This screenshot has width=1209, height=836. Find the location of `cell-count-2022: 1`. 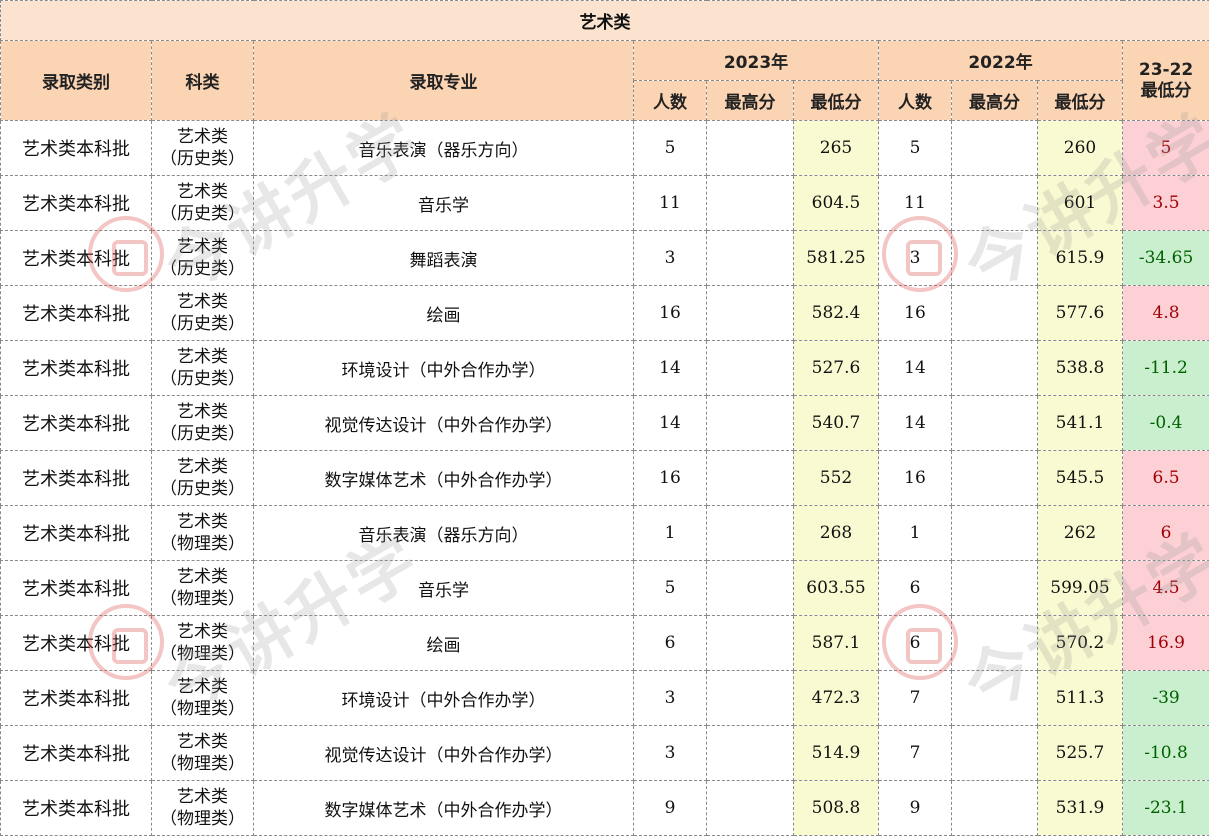

cell-count-2022: 1 is located at coordinates (915, 533).